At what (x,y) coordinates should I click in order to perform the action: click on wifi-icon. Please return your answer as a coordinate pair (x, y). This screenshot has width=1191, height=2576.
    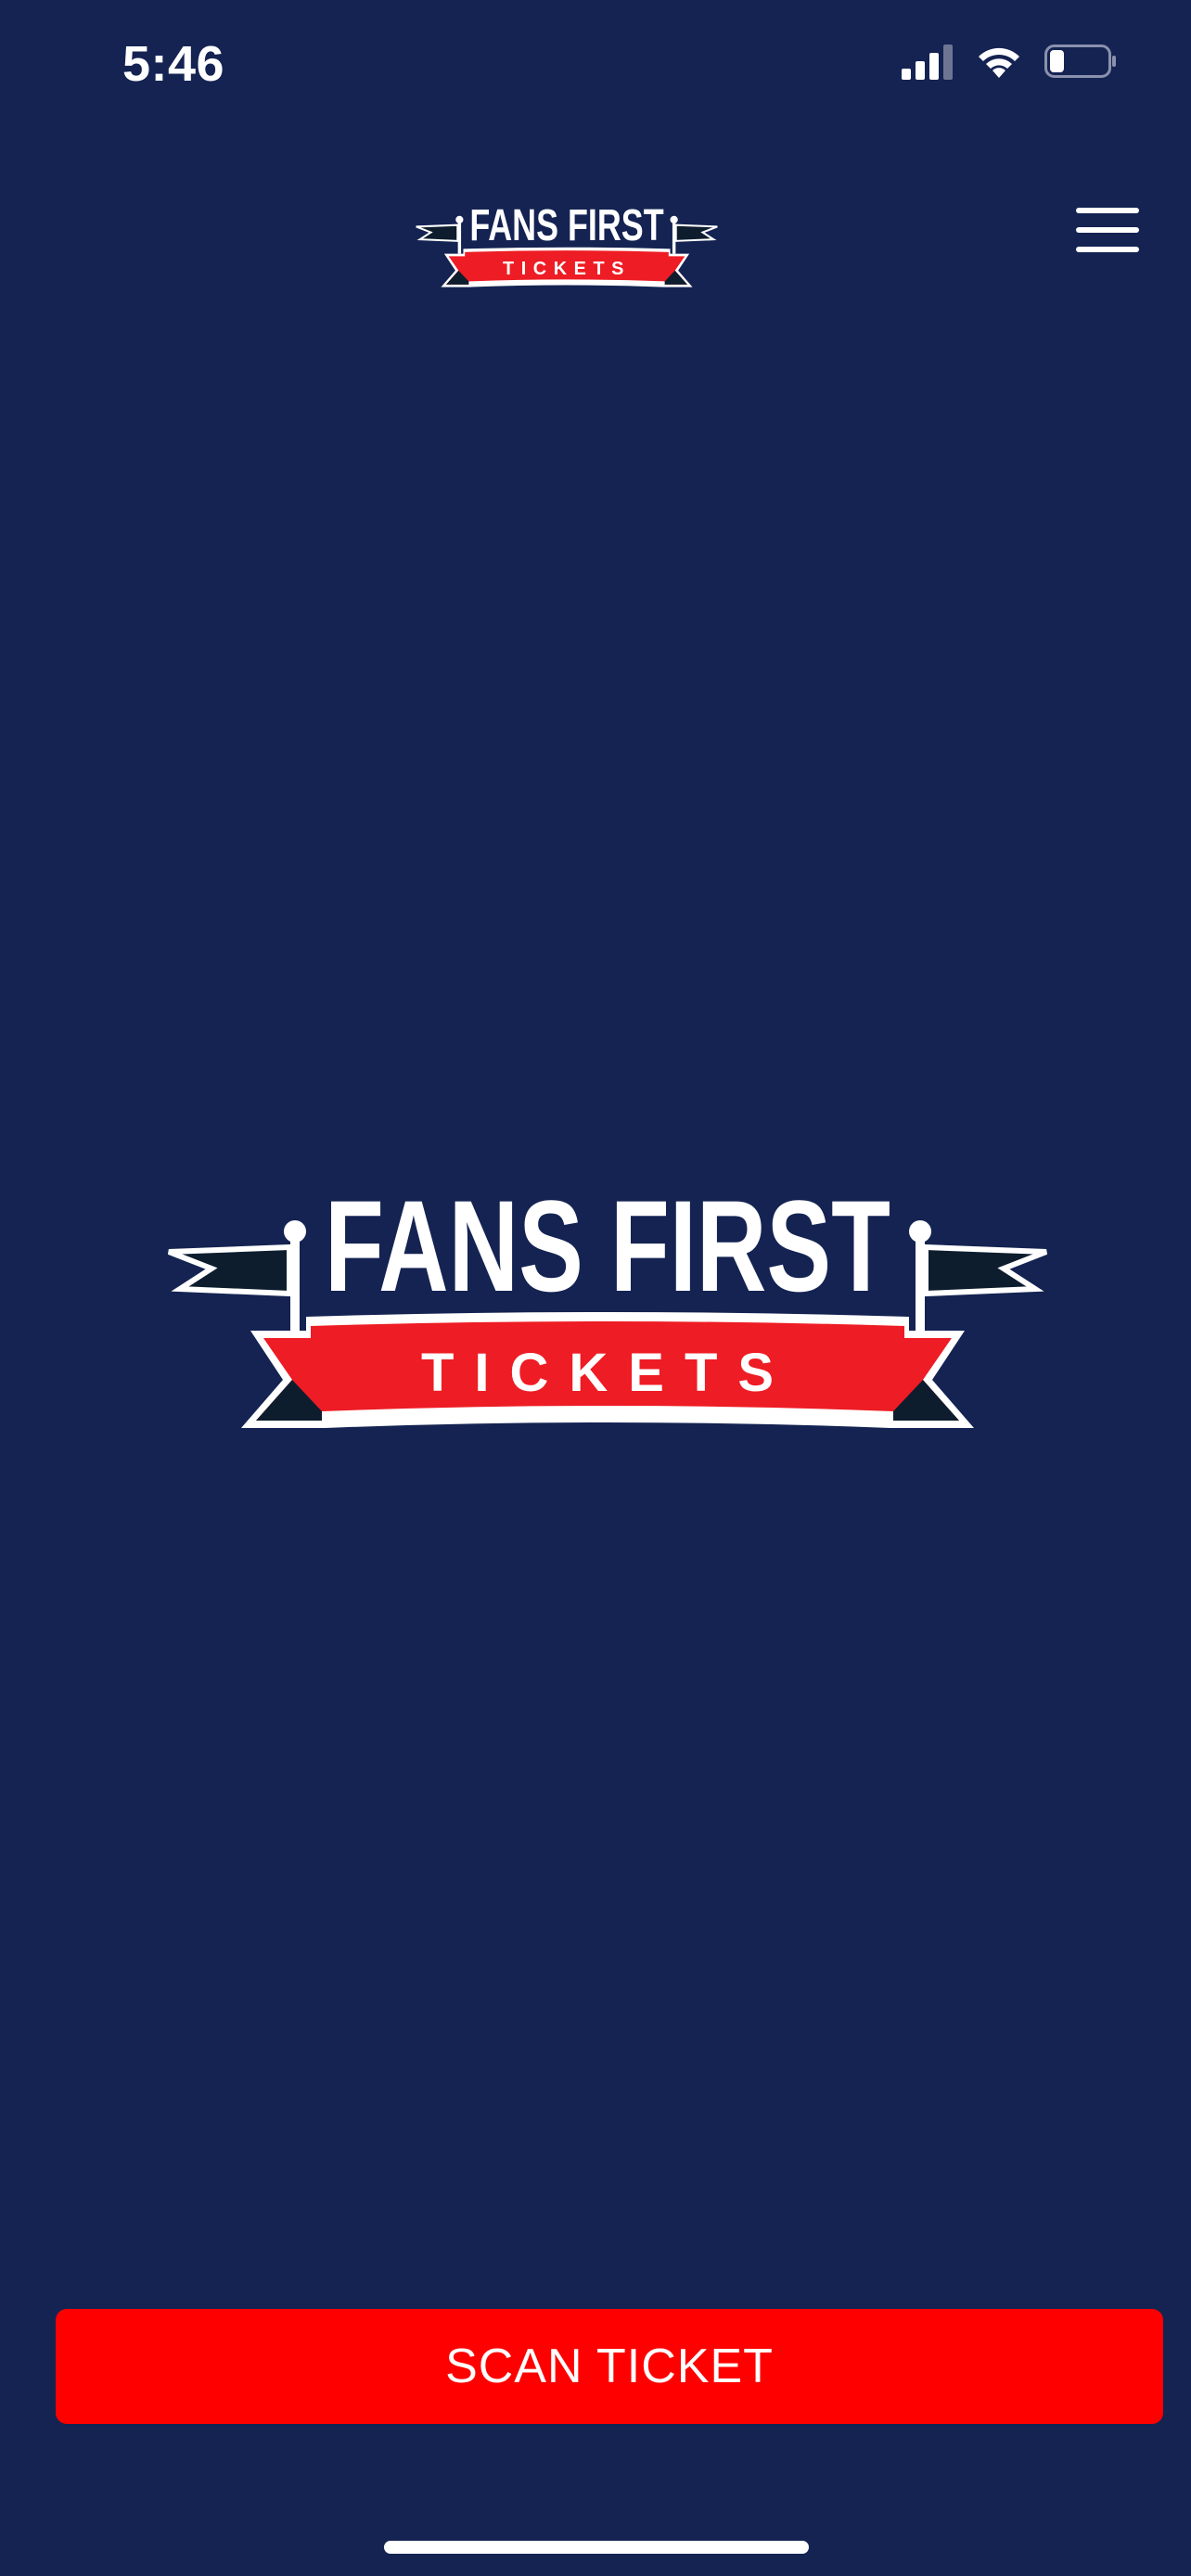
    Looking at the image, I should click on (999, 64).